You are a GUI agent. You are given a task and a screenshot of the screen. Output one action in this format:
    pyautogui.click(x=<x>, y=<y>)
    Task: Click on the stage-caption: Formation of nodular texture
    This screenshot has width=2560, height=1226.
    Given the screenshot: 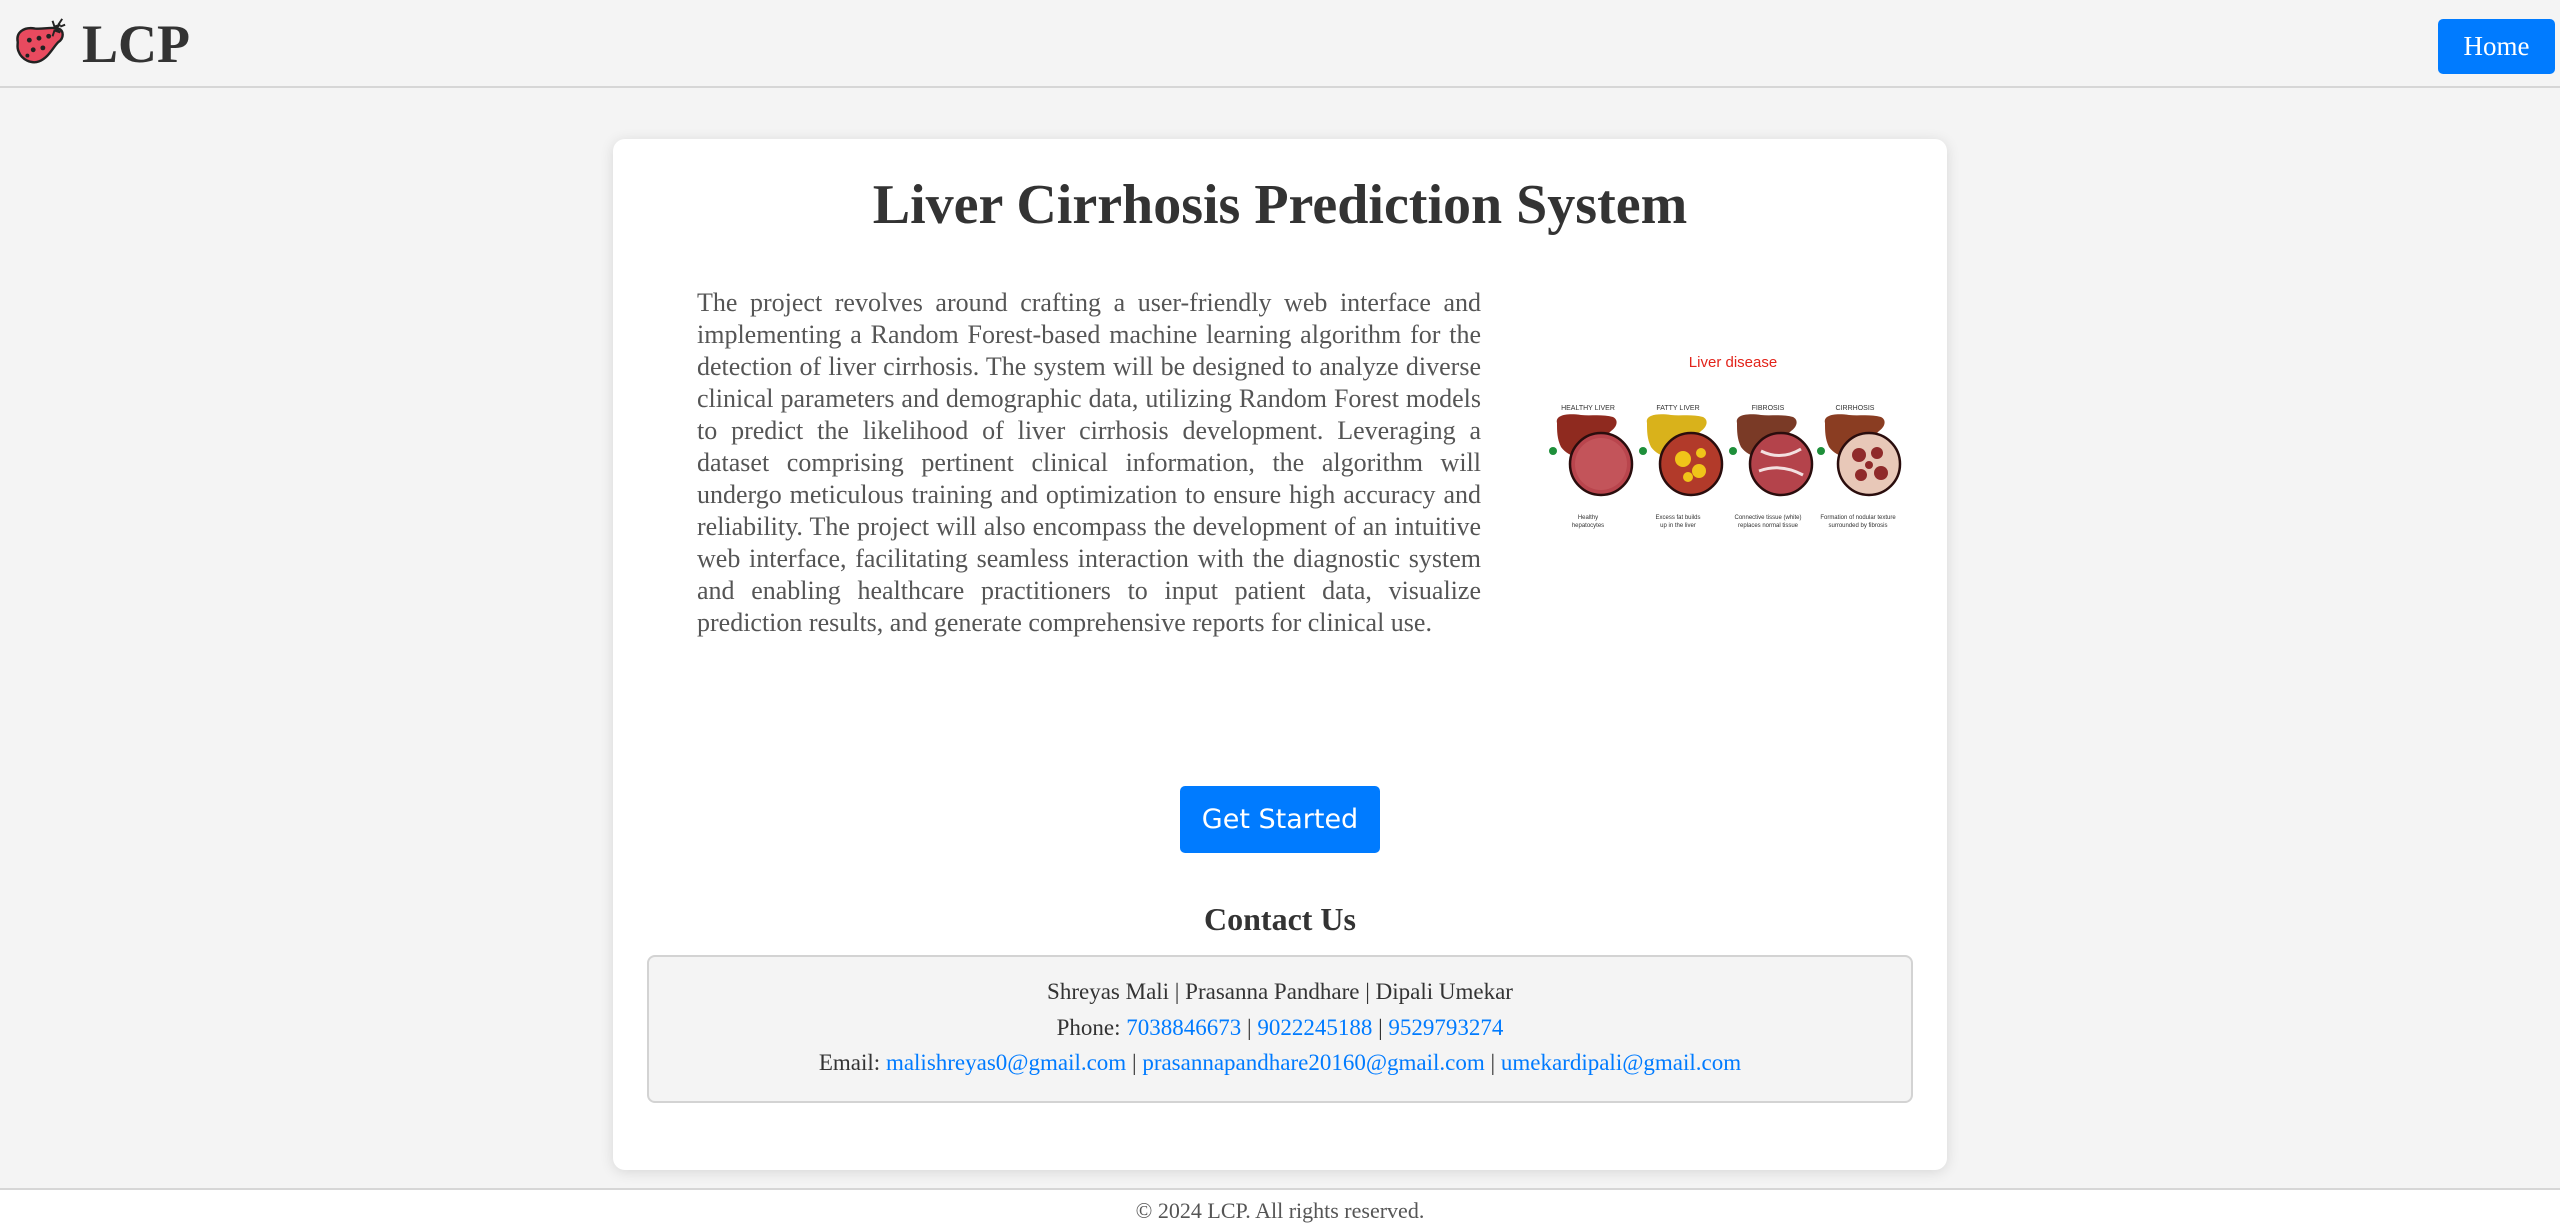 What is the action you would take?
    pyautogui.click(x=1858, y=518)
    